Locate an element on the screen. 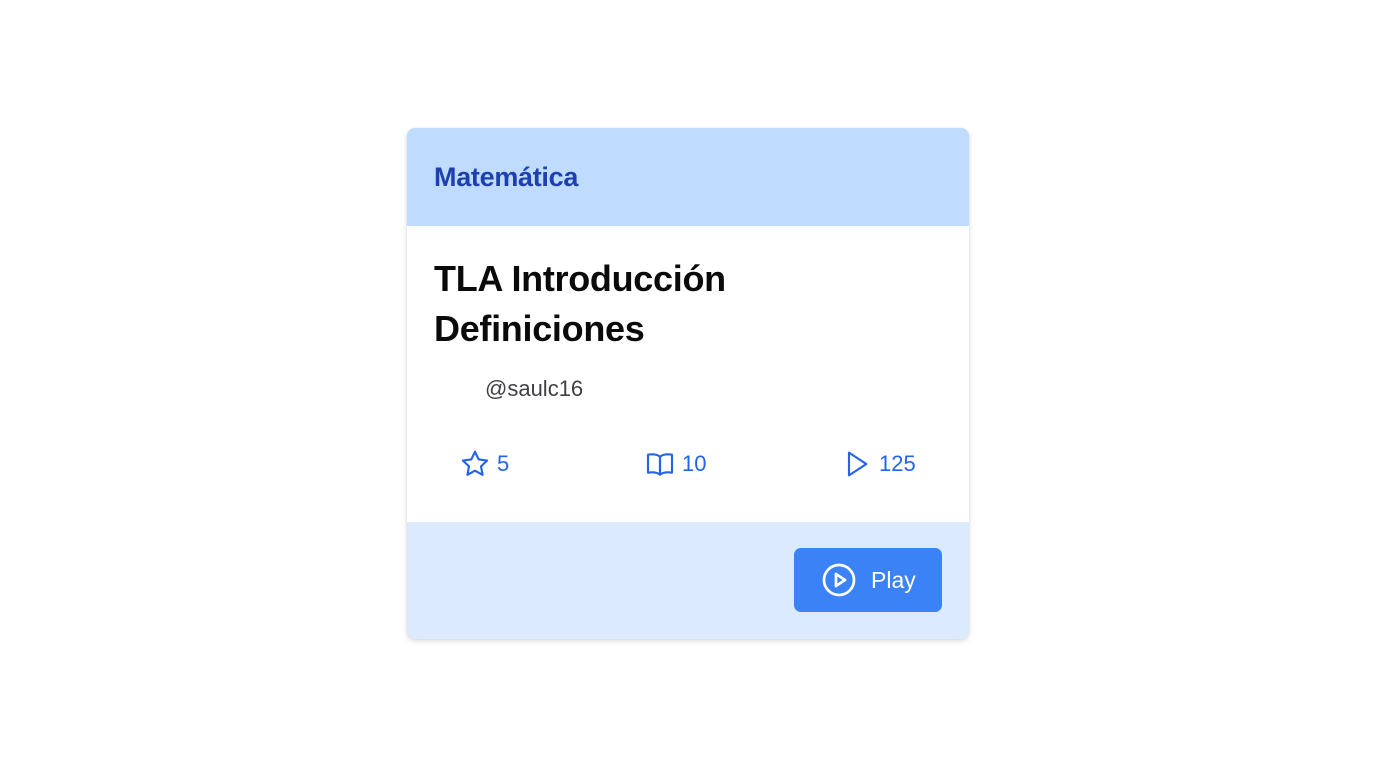  plays-stat: 125 is located at coordinates (878, 464).